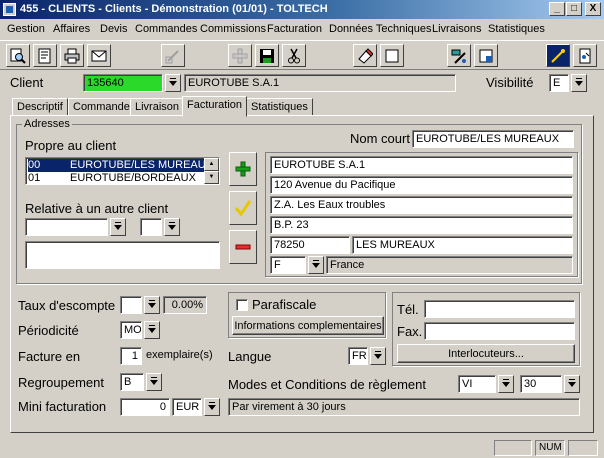 This screenshot has height=458, width=604. Describe the element at coordinates (320, 83) in the screenshot. I see `client-name-field: EUROTUBE S.A.1` at that location.